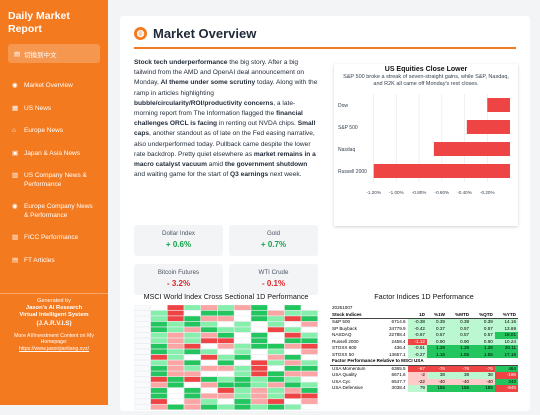 Image resolution: width=540 pixels, height=415 pixels. What do you see at coordinates (54, 131) in the screenshot?
I see `sidebar-item-europe-news: ⌂ Europe News` at bounding box center [54, 131].